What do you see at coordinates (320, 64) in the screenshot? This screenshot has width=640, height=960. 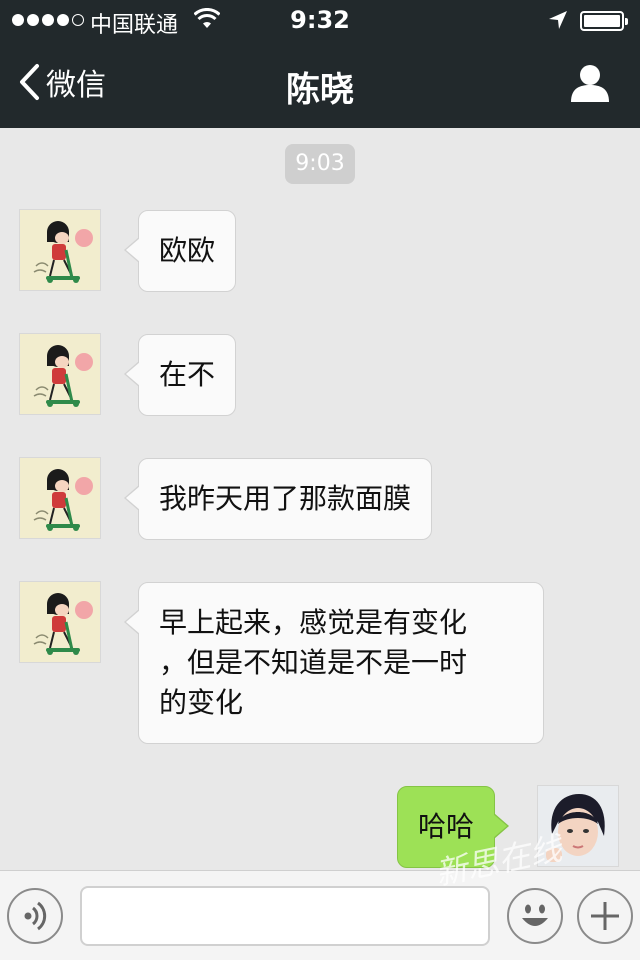 I see `top-bar: 中国联通 9:32 微信 陈晓` at bounding box center [320, 64].